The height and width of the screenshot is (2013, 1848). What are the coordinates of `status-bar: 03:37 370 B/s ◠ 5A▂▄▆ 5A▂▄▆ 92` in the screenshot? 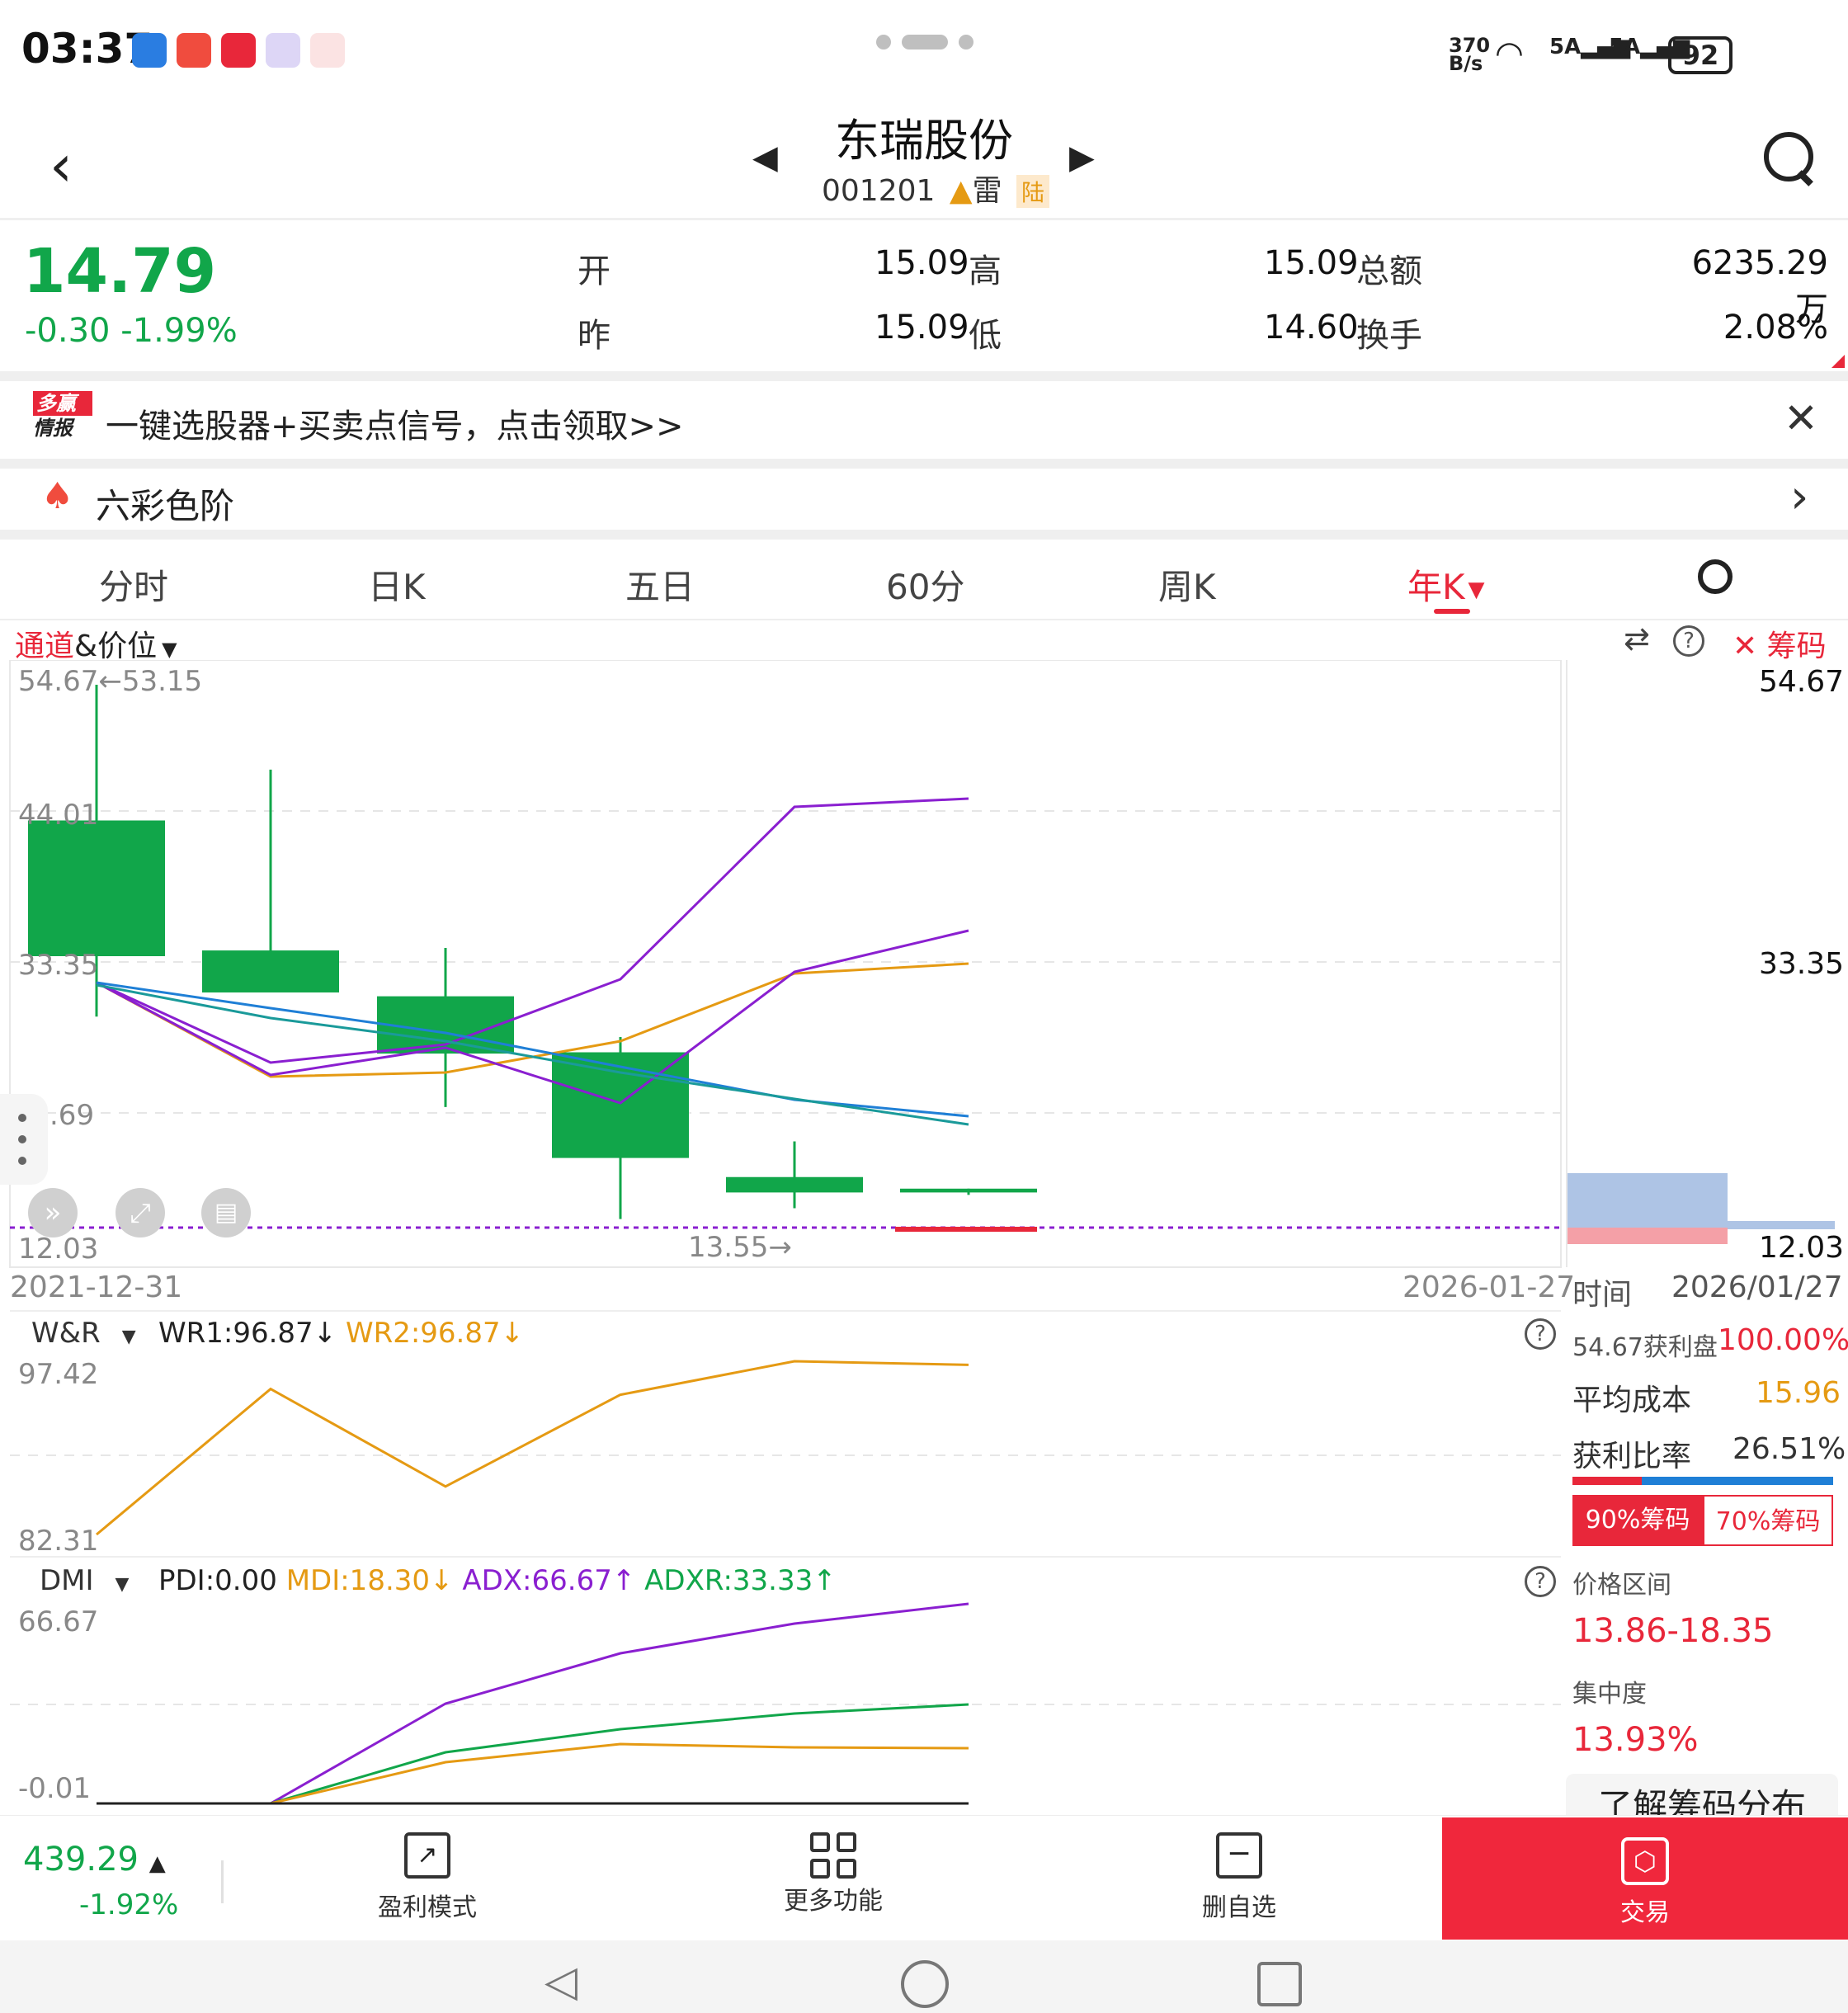 It's located at (924, 49).